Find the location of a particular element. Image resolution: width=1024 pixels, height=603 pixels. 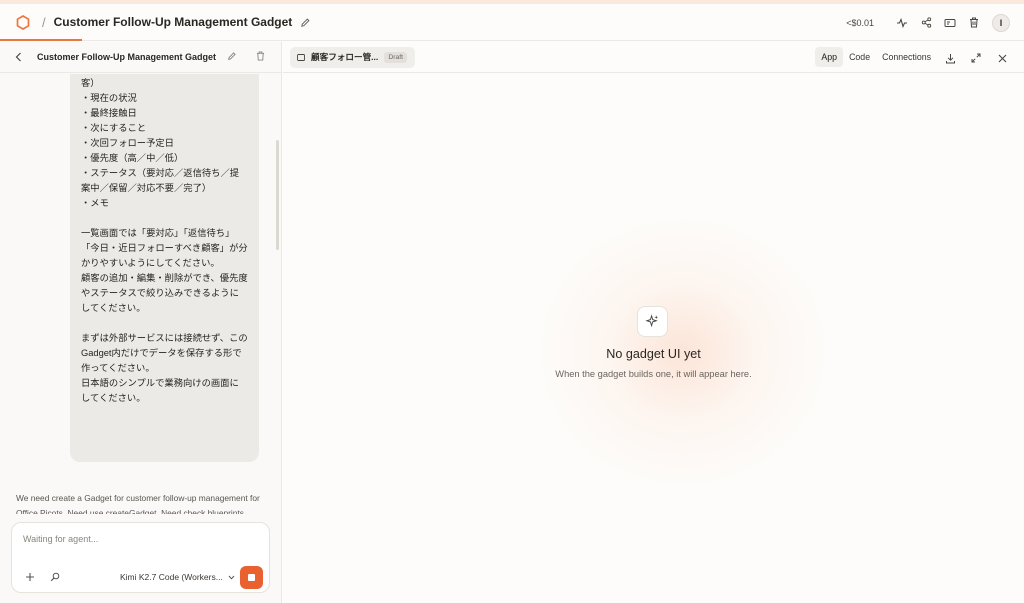

user-avatar: I is located at coordinates (1001, 22).